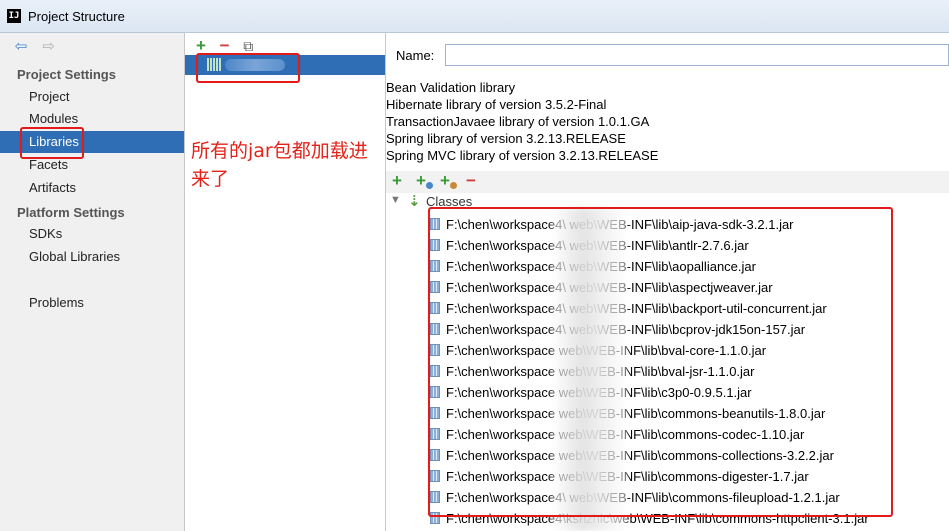  I want to click on arrow-right-icon: ⇨, so click(49, 46).